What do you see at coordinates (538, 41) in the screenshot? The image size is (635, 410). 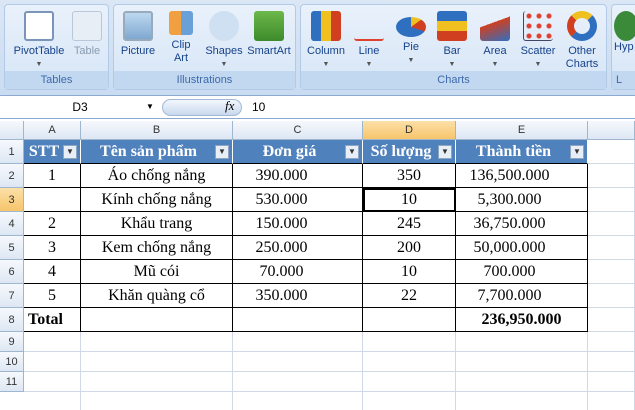 I see `scatter-chart-button: Scatter ▼` at bounding box center [538, 41].